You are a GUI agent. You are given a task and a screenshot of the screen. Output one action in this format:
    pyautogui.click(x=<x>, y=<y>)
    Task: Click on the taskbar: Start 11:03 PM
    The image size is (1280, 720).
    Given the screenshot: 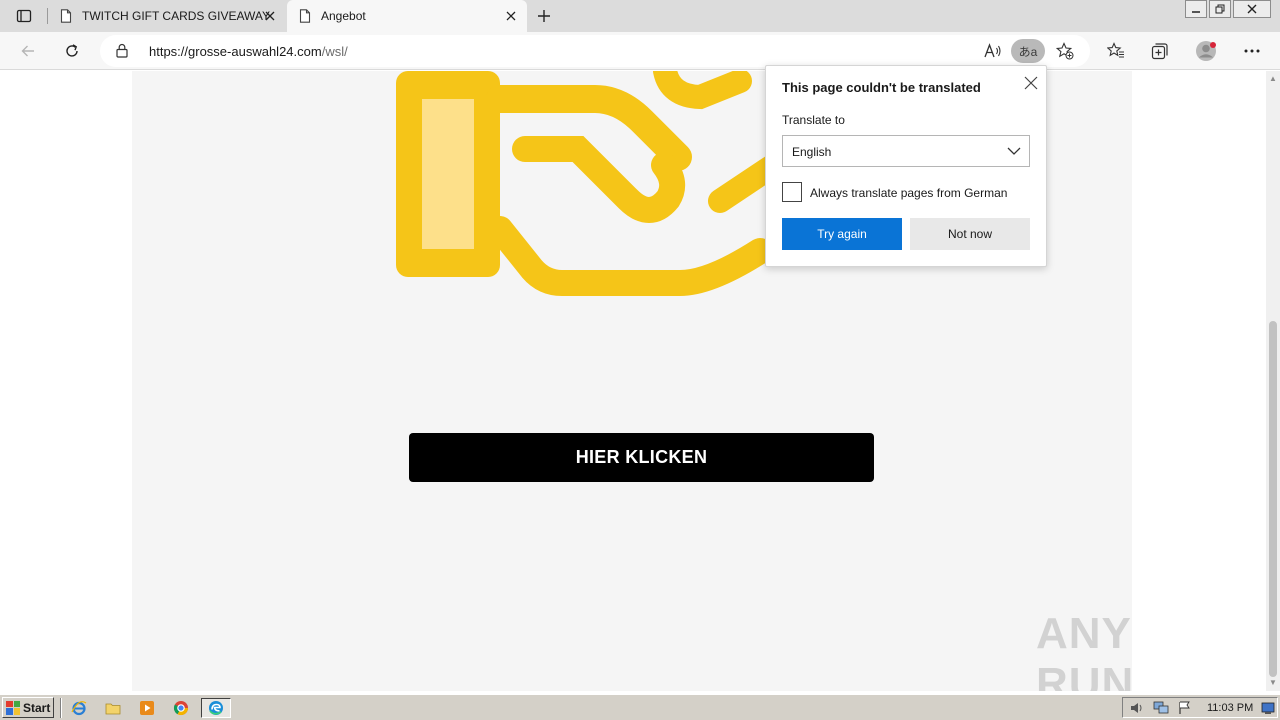 What is the action you would take?
    pyautogui.click(x=640, y=707)
    